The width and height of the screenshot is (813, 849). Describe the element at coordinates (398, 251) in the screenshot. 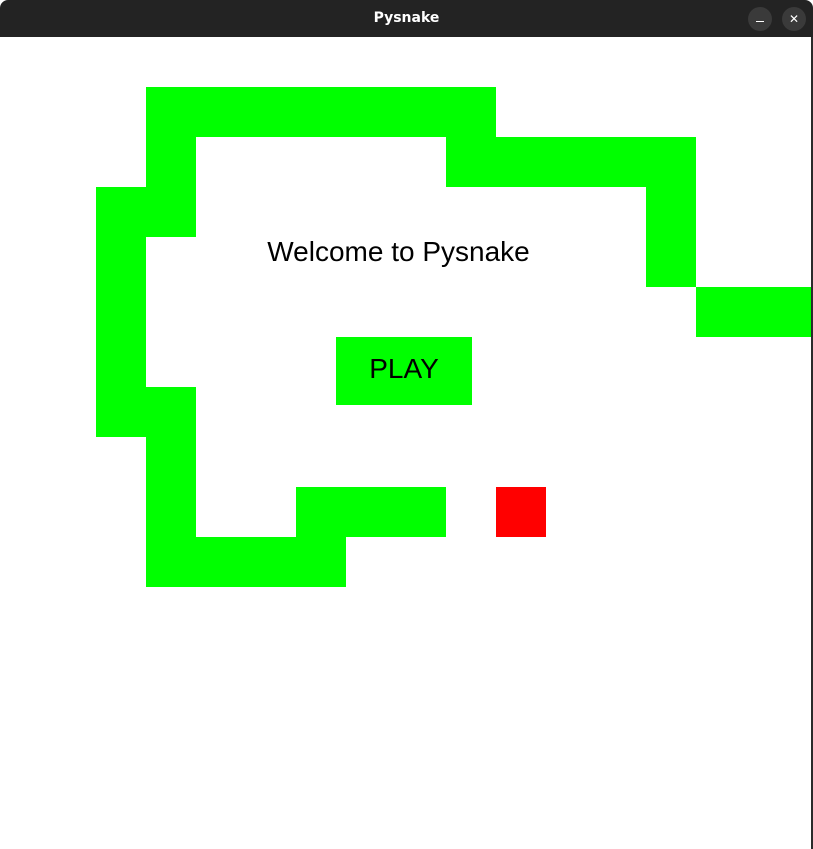

I see `welcome-text: Welcome to Pysnake` at that location.